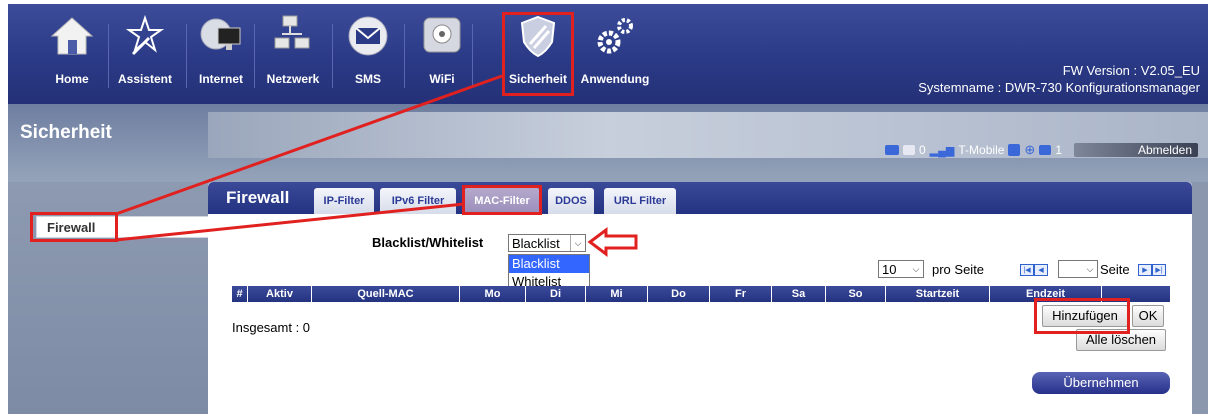 This screenshot has height=416, width=1213. What do you see at coordinates (612, 242) in the screenshot?
I see `arrow-left-icon` at bounding box center [612, 242].